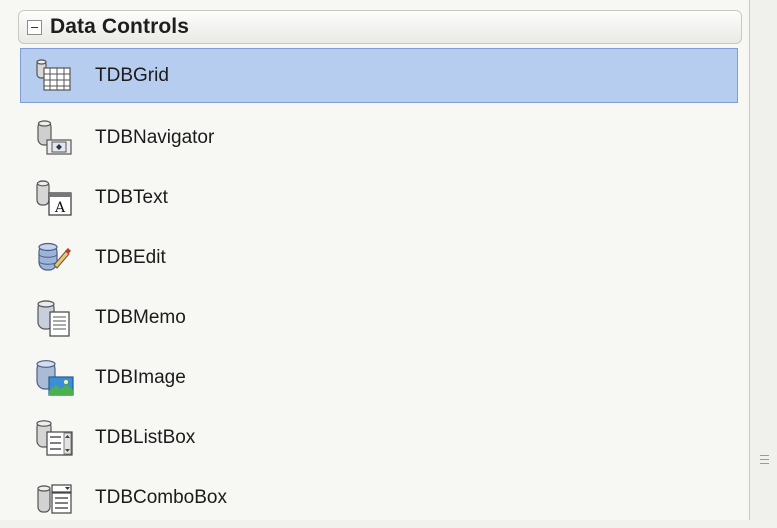  What do you see at coordinates (140, 377) in the screenshot?
I see `item-label: TDBImage` at bounding box center [140, 377].